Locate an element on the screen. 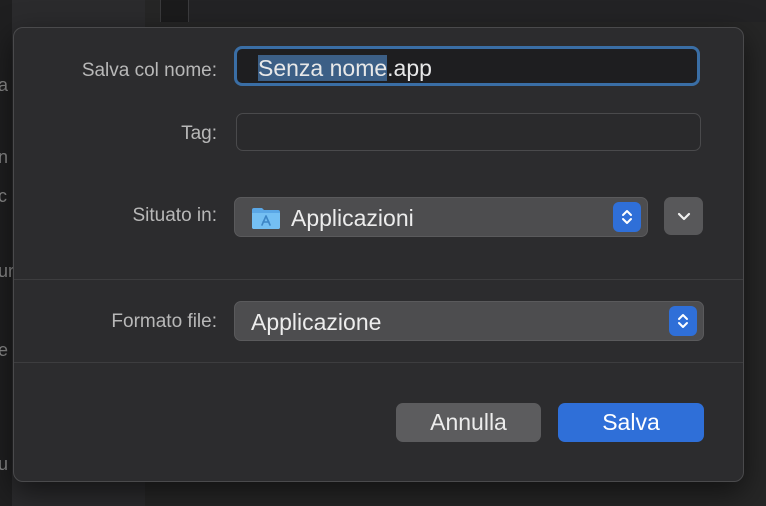 Image resolution: width=766 pixels, height=506 pixels. bg-letter: n is located at coordinates (4, 157).